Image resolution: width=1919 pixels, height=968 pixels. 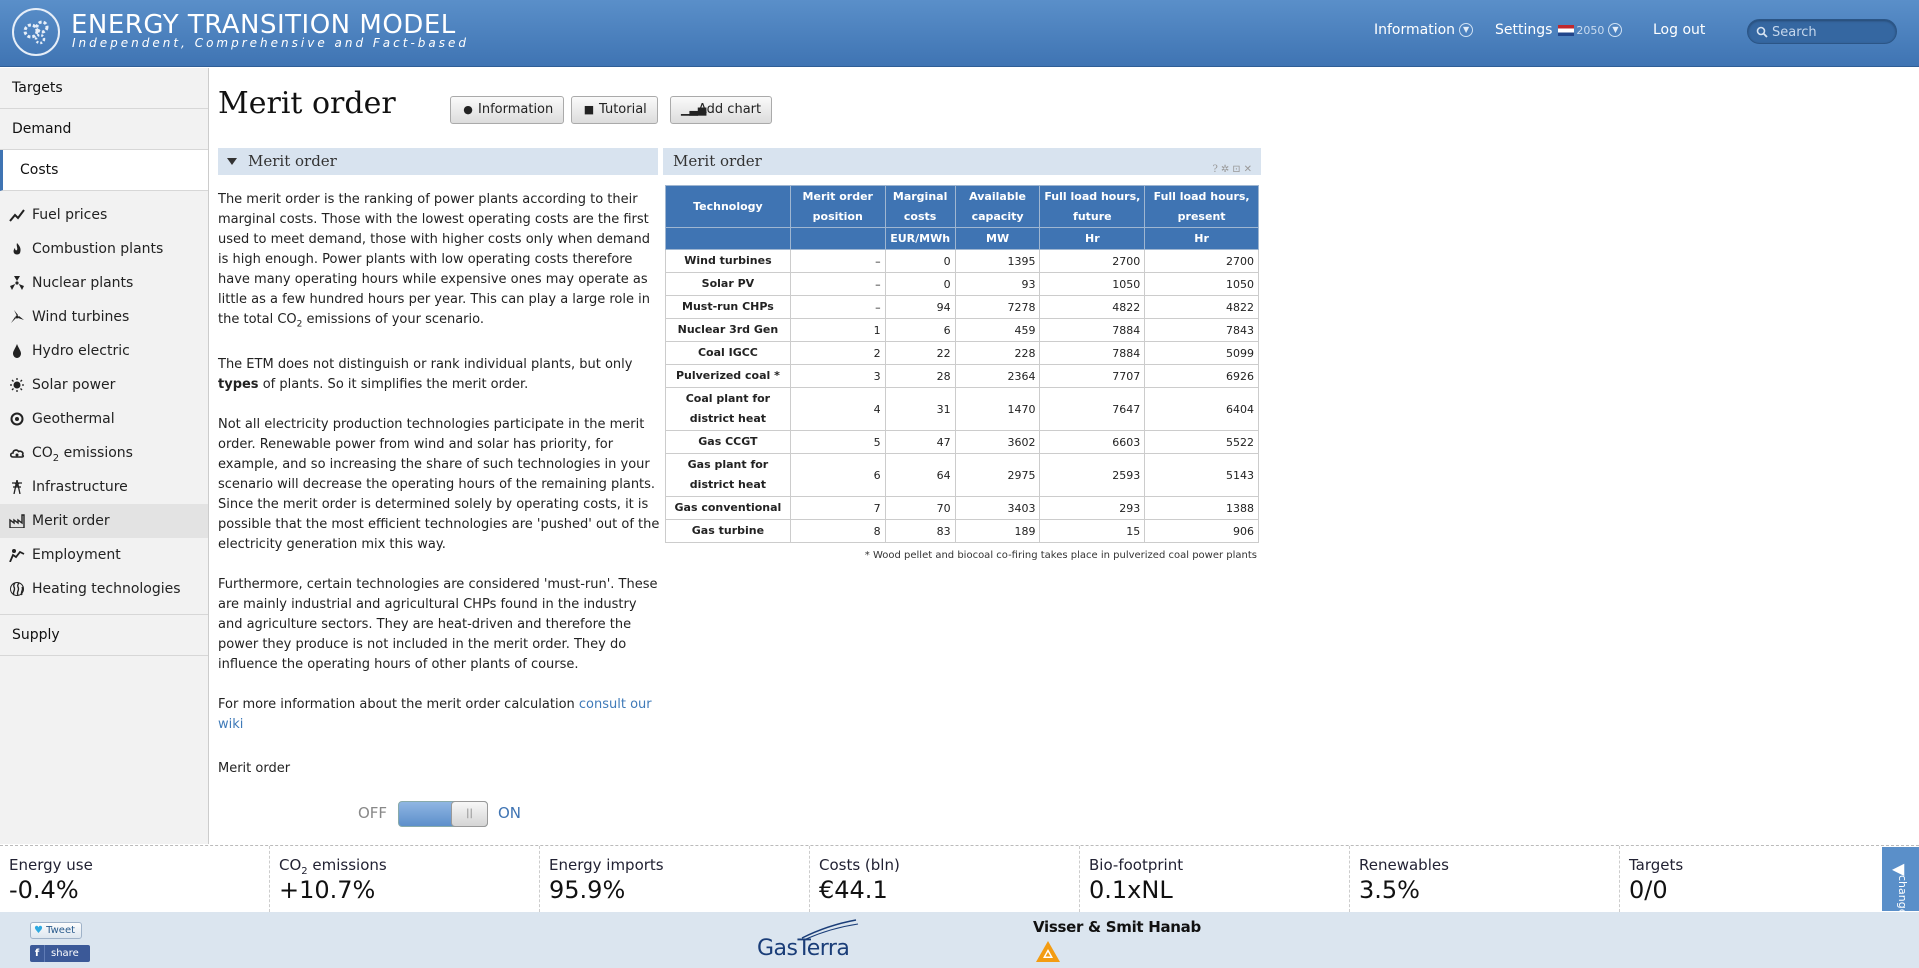 What do you see at coordinates (962, 442) in the screenshot?
I see `table-row: Gas CCGT 5 47 3602 6603 5522` at bounding box center [962, 442].